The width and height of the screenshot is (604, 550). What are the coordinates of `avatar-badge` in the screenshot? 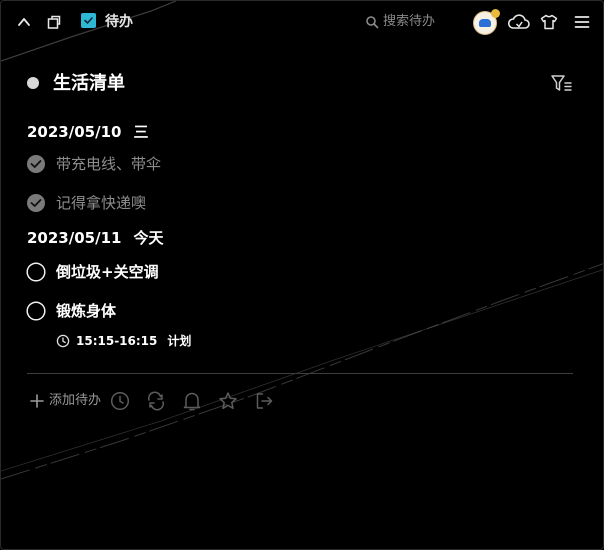 It's located at (495, 13).